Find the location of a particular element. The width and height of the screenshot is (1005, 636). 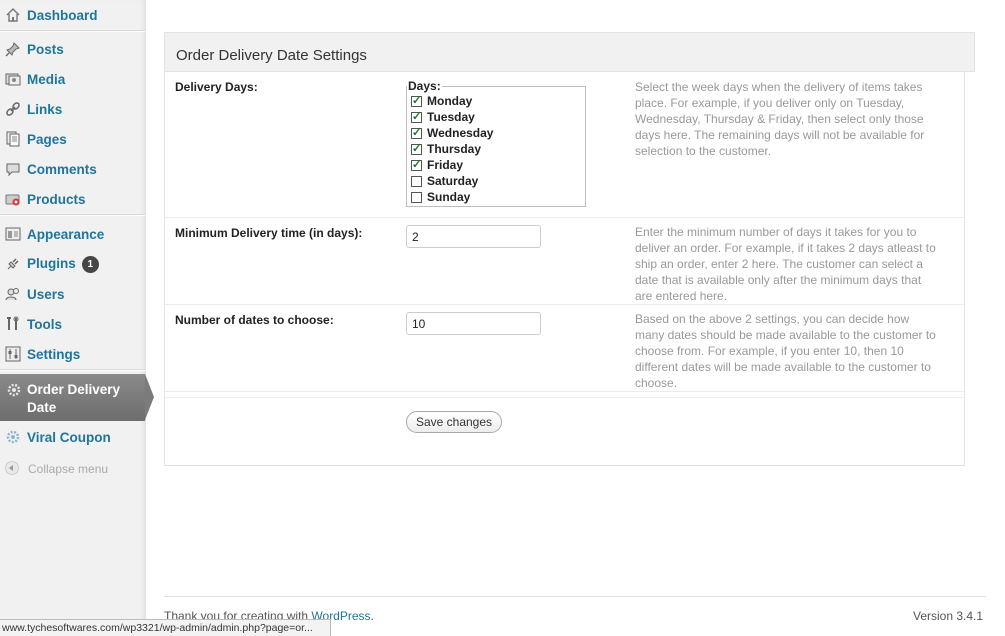

checkbox-sunday is located at coordinates (416, 197).